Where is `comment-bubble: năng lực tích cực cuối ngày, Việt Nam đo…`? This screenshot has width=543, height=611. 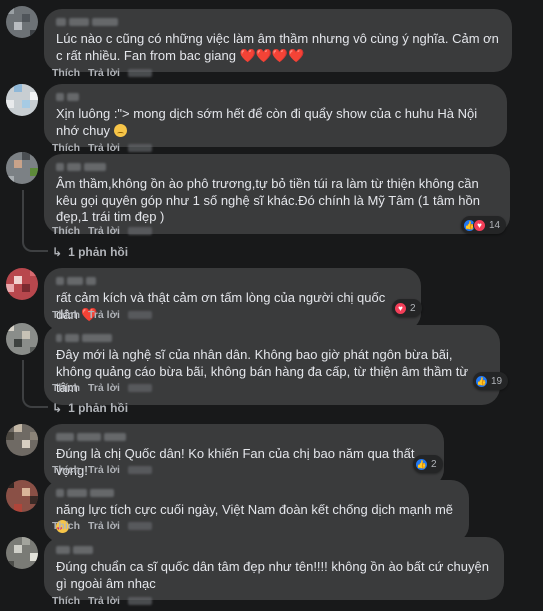
comment-bubble: năng lực tích cực cuối ngày, Việt Nam đo… is located at coordinates (256, 511).